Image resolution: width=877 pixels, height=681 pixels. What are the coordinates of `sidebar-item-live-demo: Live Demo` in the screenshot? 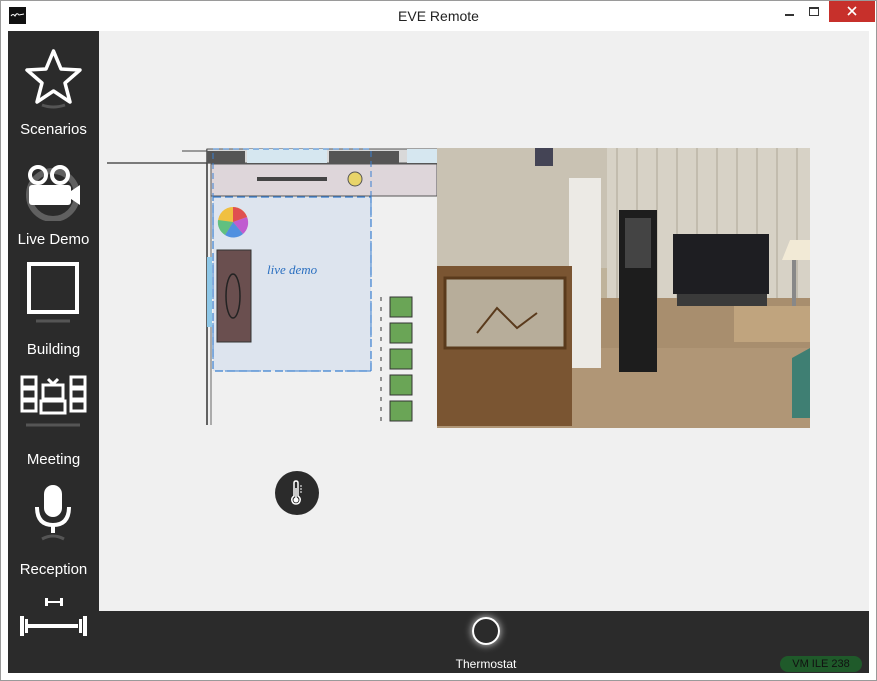 It's located at (53, 196).